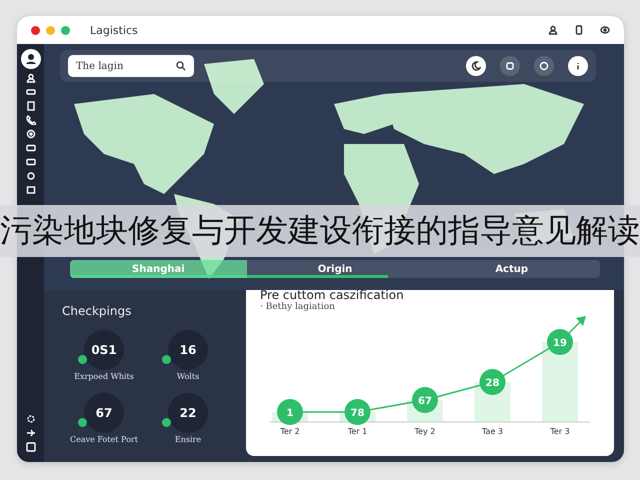 Image resolution: width=640 pixels, height=480 pixels. Describe the element at coordinates (65, 30) in the screenshot. I see `maximize-dot` at that location.